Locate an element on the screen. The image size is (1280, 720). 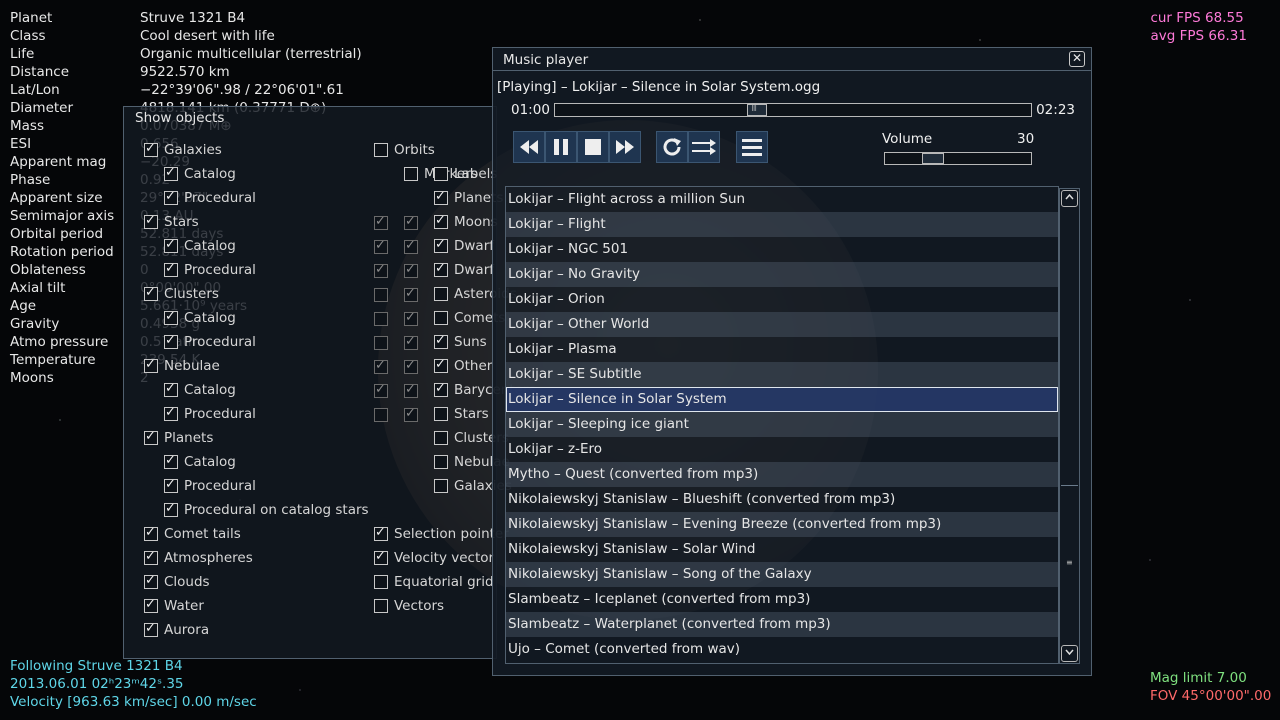
checkbox-aurora: Aurora is located at coordinates (176, 630).